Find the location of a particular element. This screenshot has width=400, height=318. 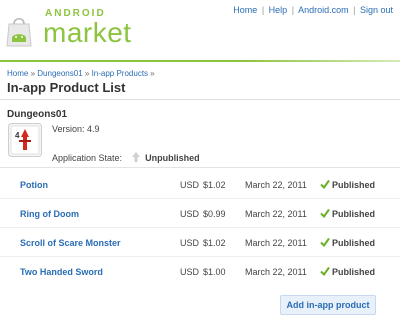

breadcrumb: Home » Dungeons01 » In-app Products » is located at coordinates (81, 73).